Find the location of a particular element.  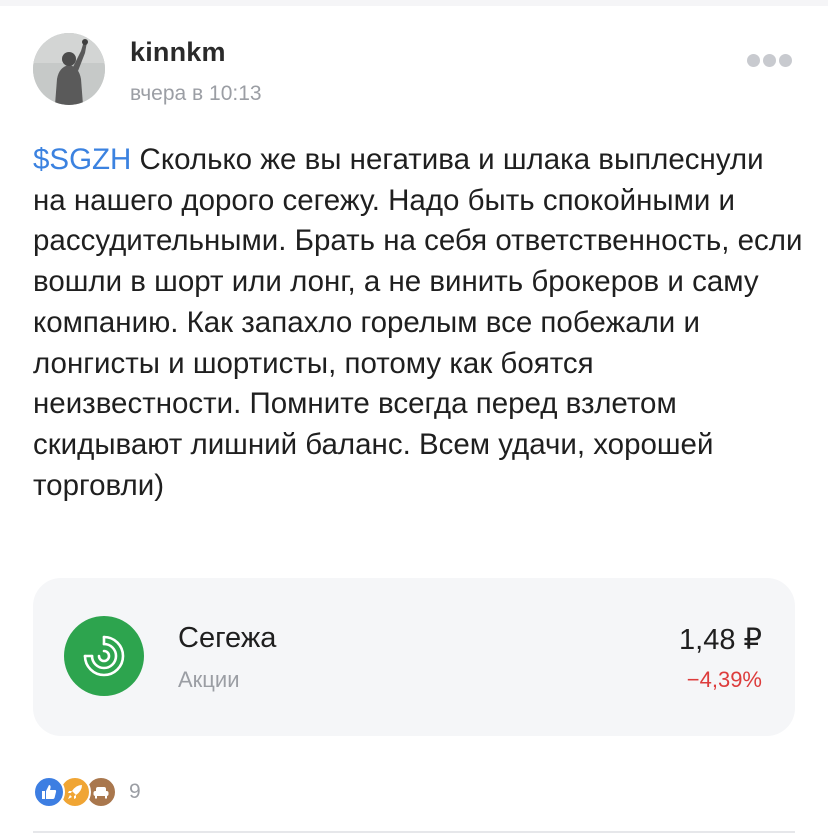

top-shade is located at coordinates (414, 3).